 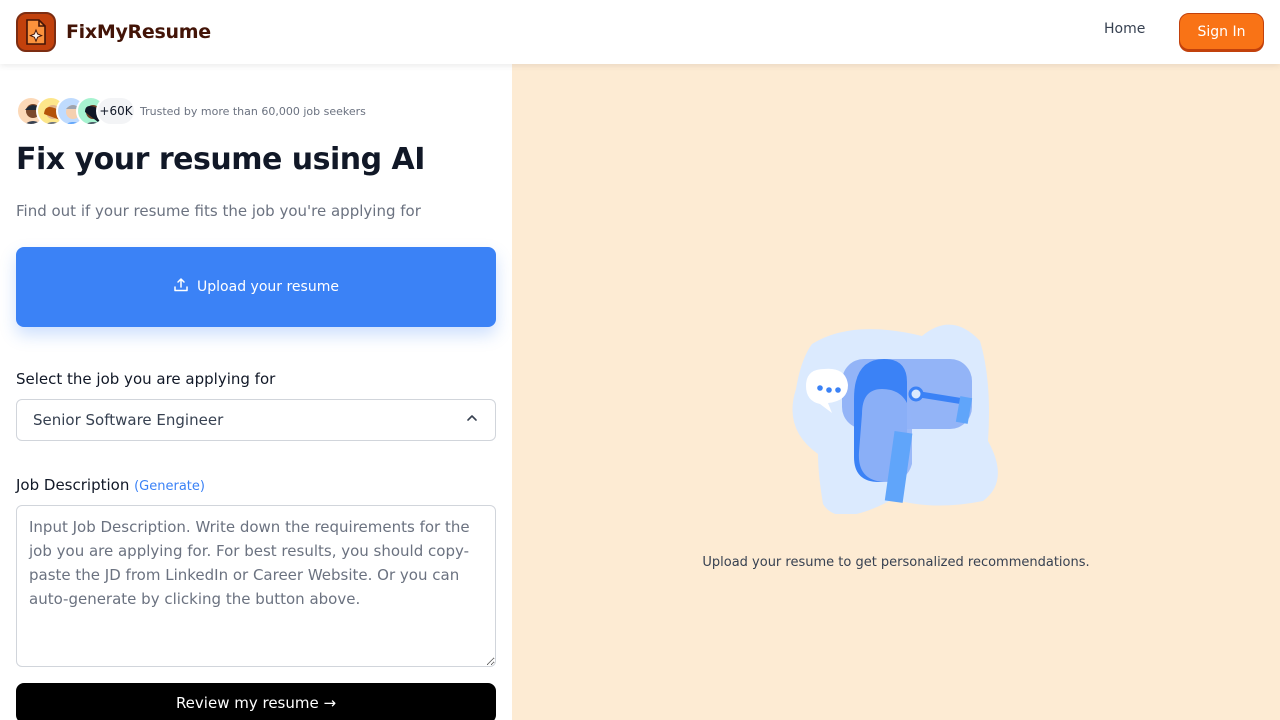 What do you see at coordinates (1124, 29) in the screenshot?
I see `nav-home-link: Home` at bounding box center [1124, 29].